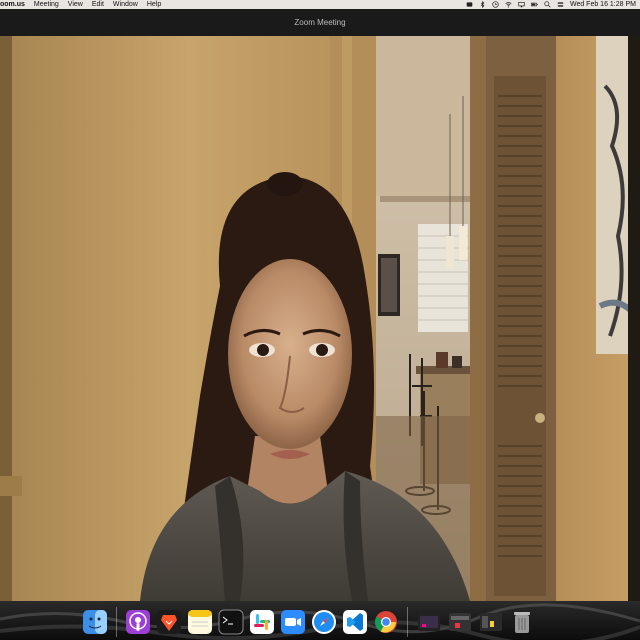 This screenshot has height=640, width=640. What do you see at coordinates (553, 4) in the screenshot?
I see `status-area: Wed Feb 16 1:28 PM` at bounding box center [553, 4].